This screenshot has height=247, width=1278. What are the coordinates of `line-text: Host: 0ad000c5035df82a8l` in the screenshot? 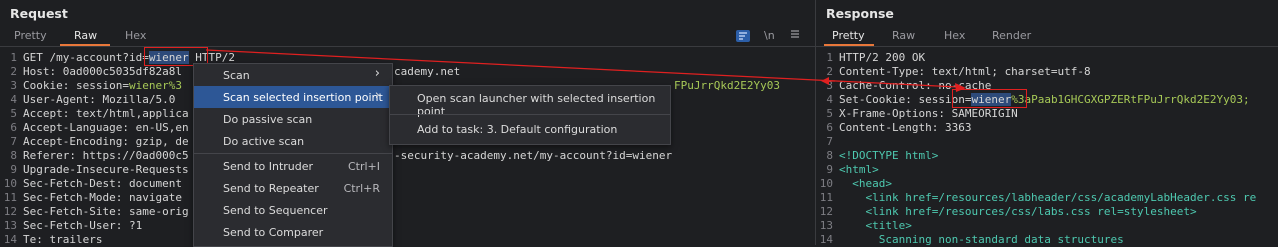 It's located at (102, 71).